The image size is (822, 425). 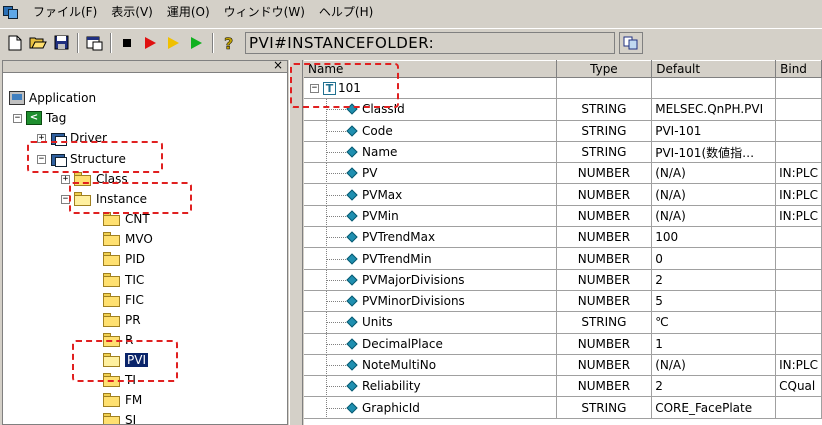 I want to click on table-row: Units STRING ℃, so click(x=563, y=322).